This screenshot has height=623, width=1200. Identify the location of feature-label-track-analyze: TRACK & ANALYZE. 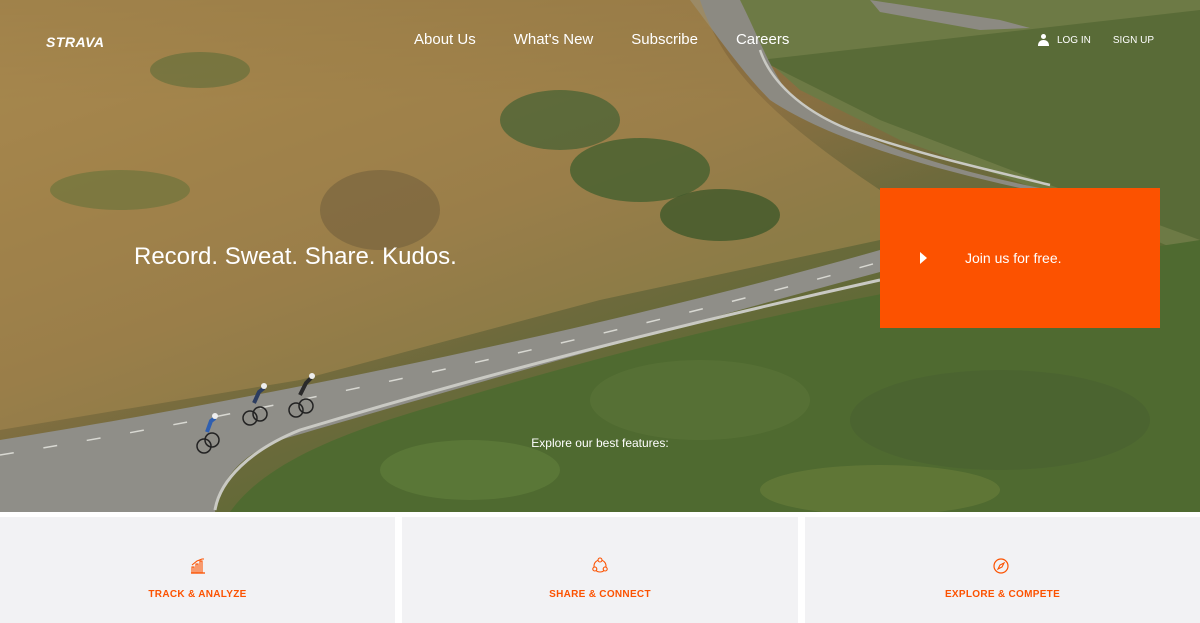
(197, 594).